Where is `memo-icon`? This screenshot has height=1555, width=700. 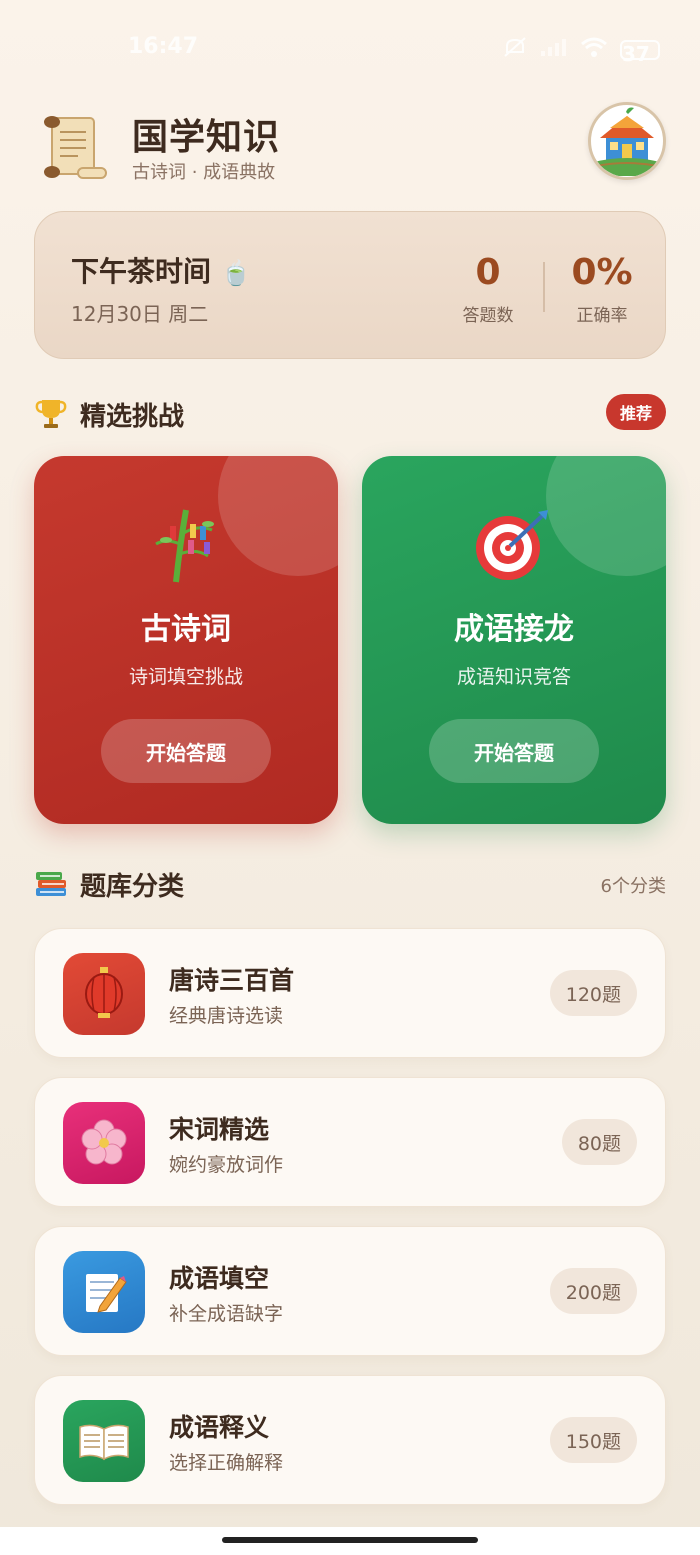 memo-icon is located at coordinates (104, 1292).